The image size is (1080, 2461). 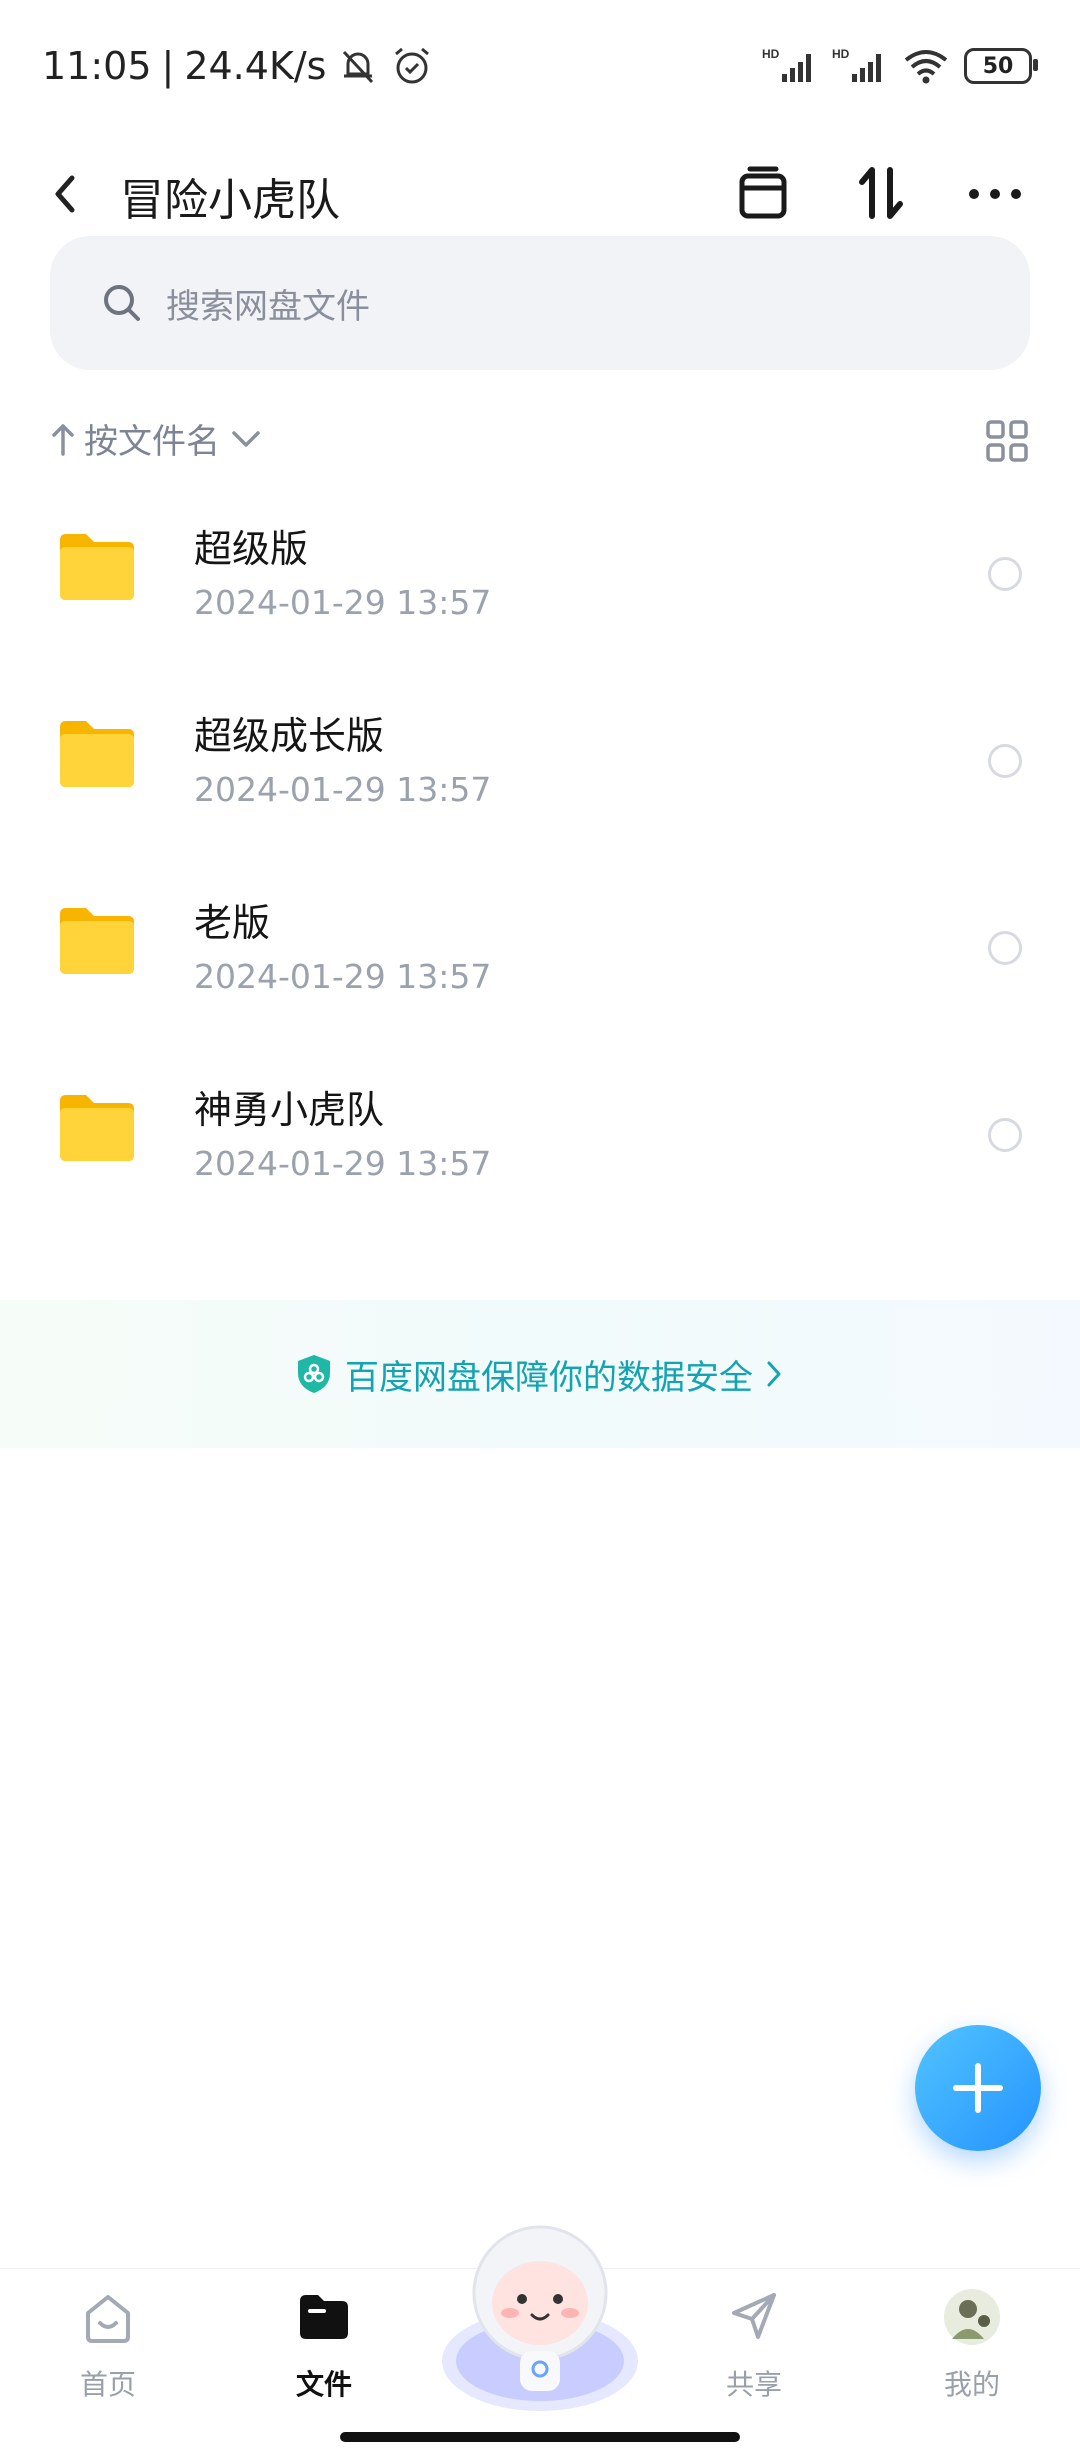 What do you see at coordinates (97, 66) in the screenshot?
I see `status-time: 11:05` at bounding box center [97, 66].